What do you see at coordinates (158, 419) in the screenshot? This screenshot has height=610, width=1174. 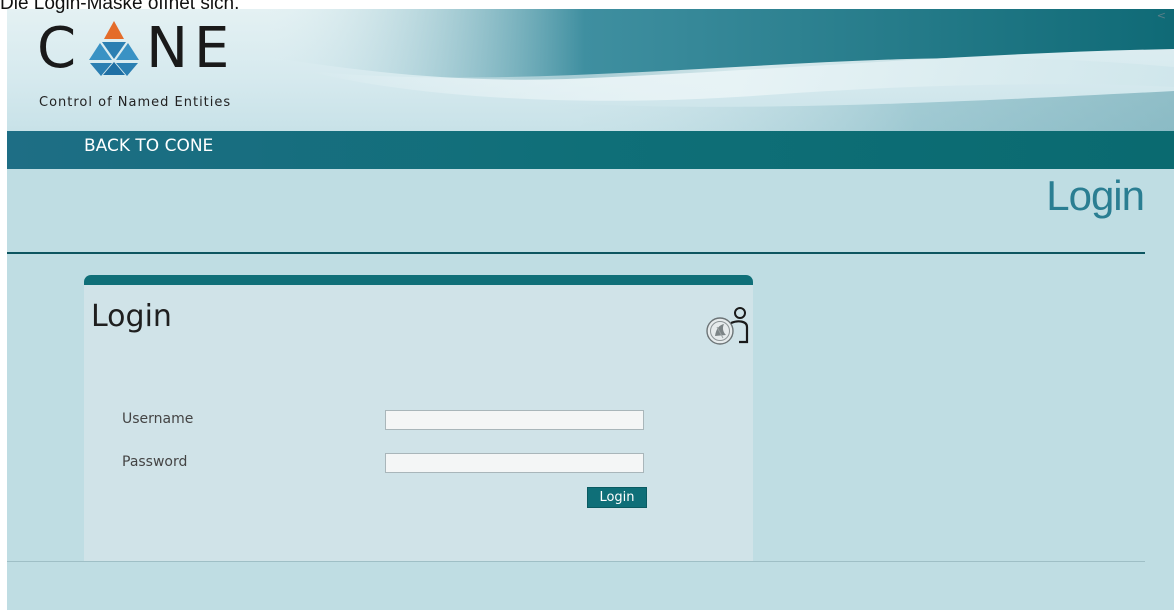 I see `username-label: Username` at bounding box center [158, 419].